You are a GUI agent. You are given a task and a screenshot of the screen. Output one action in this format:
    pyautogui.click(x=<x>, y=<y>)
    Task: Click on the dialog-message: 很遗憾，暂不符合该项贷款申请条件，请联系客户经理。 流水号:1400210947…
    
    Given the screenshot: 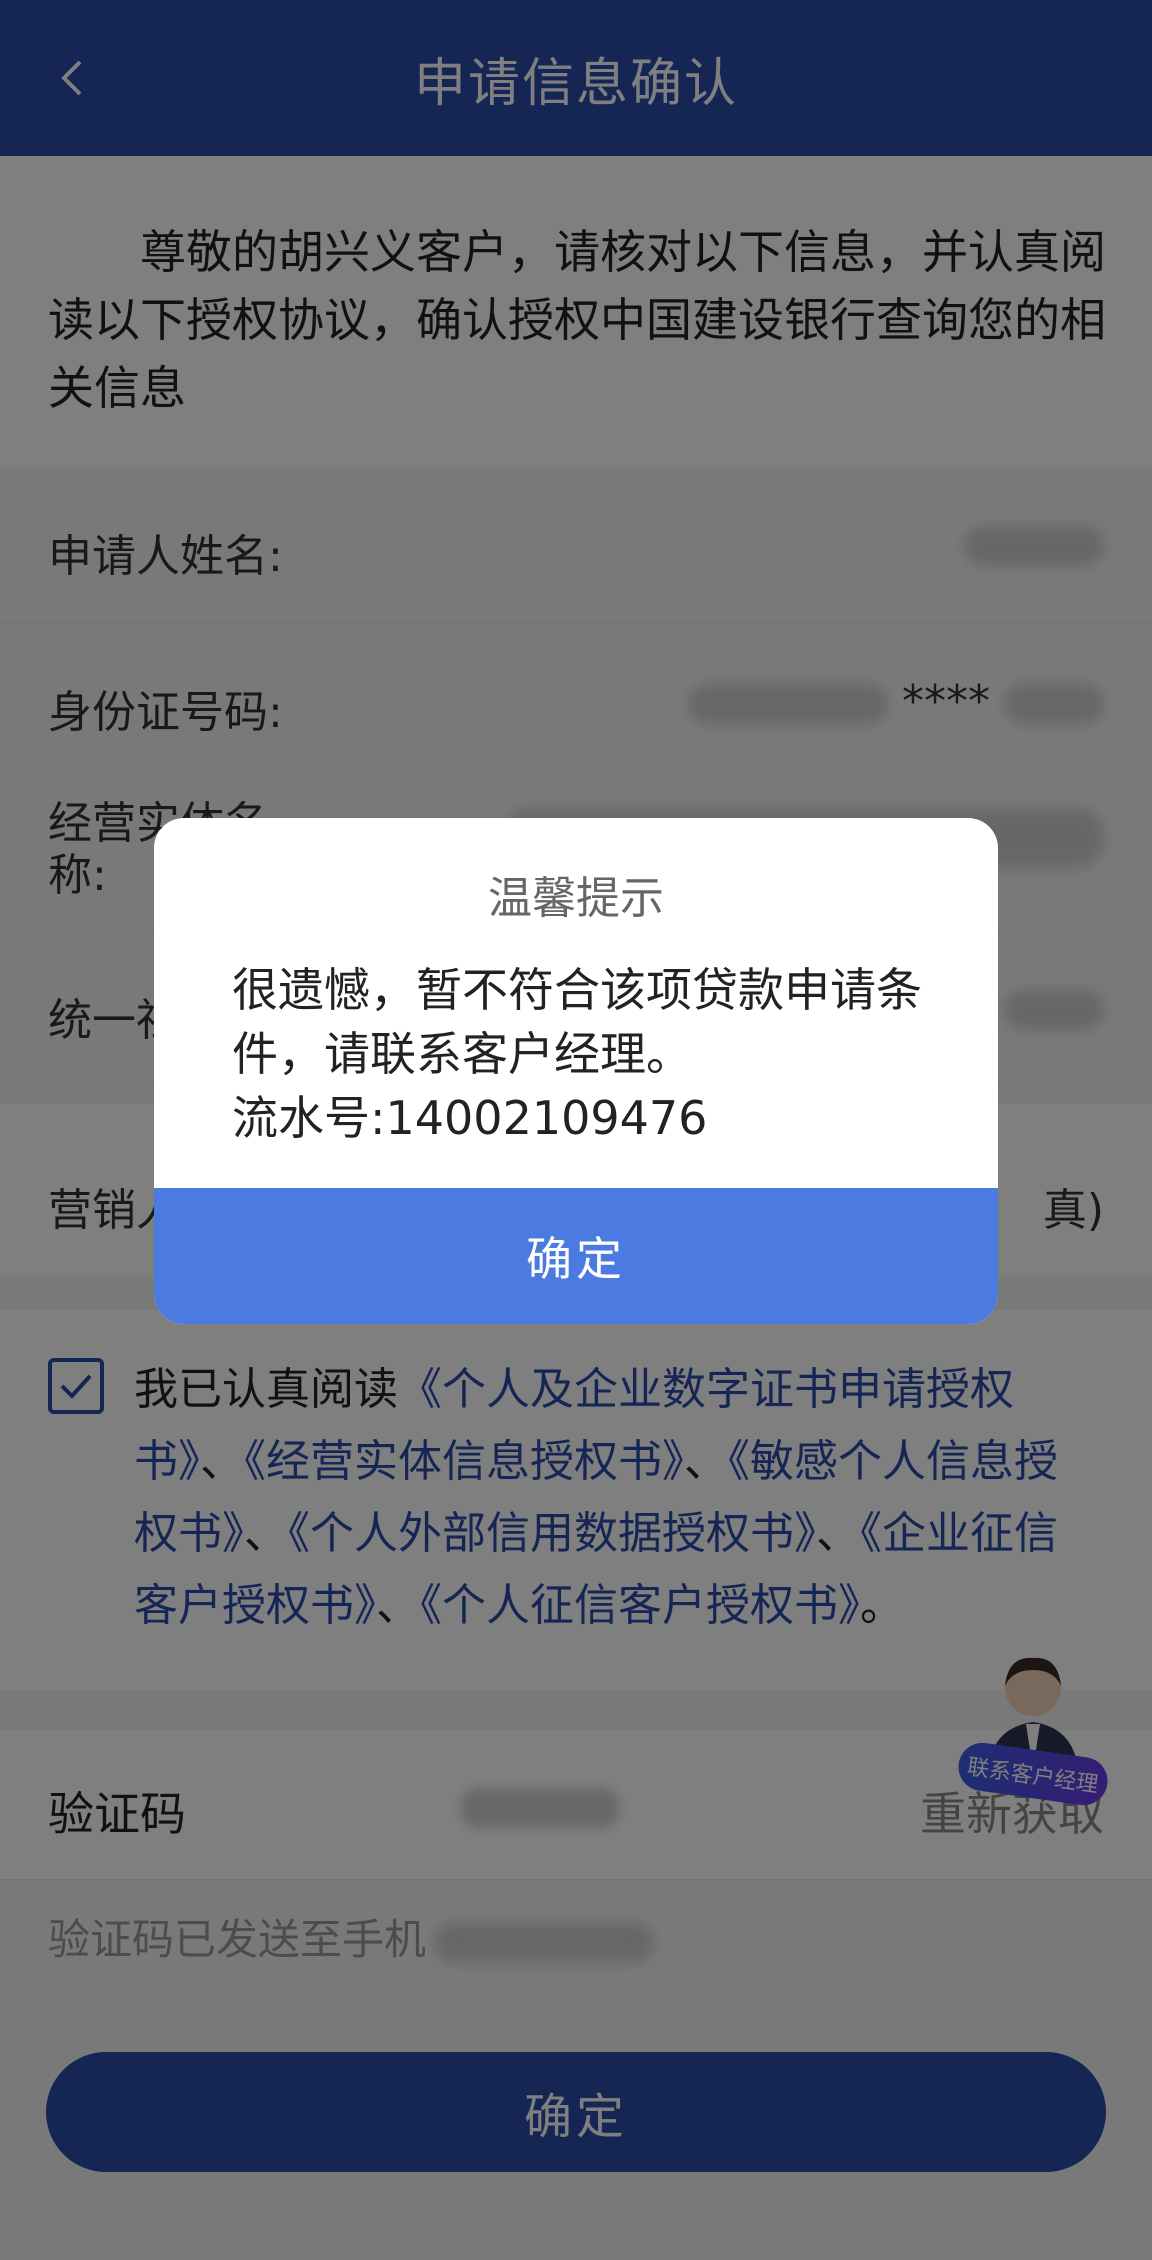 What is the action you would take?
    pyautogui.click(x=592, y=1054)
    